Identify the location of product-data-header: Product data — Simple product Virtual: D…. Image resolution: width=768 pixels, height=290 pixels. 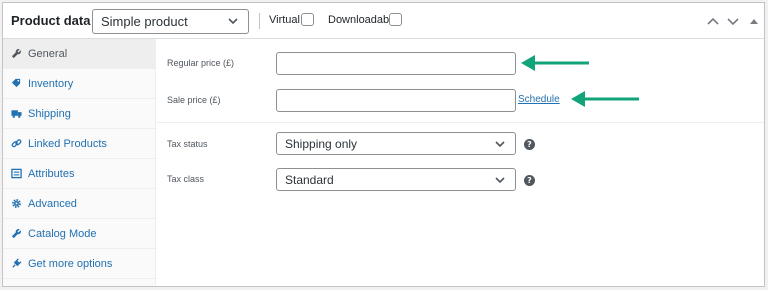
(383, 21).